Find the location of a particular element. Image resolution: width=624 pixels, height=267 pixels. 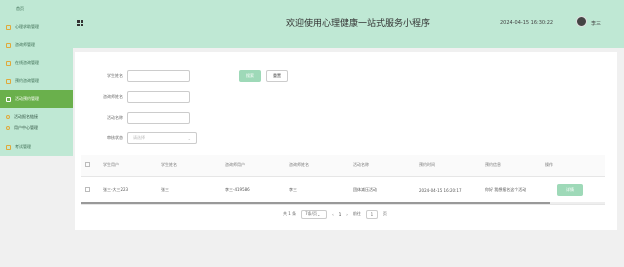

current-page: 1 is located at coordinates (340, 214).